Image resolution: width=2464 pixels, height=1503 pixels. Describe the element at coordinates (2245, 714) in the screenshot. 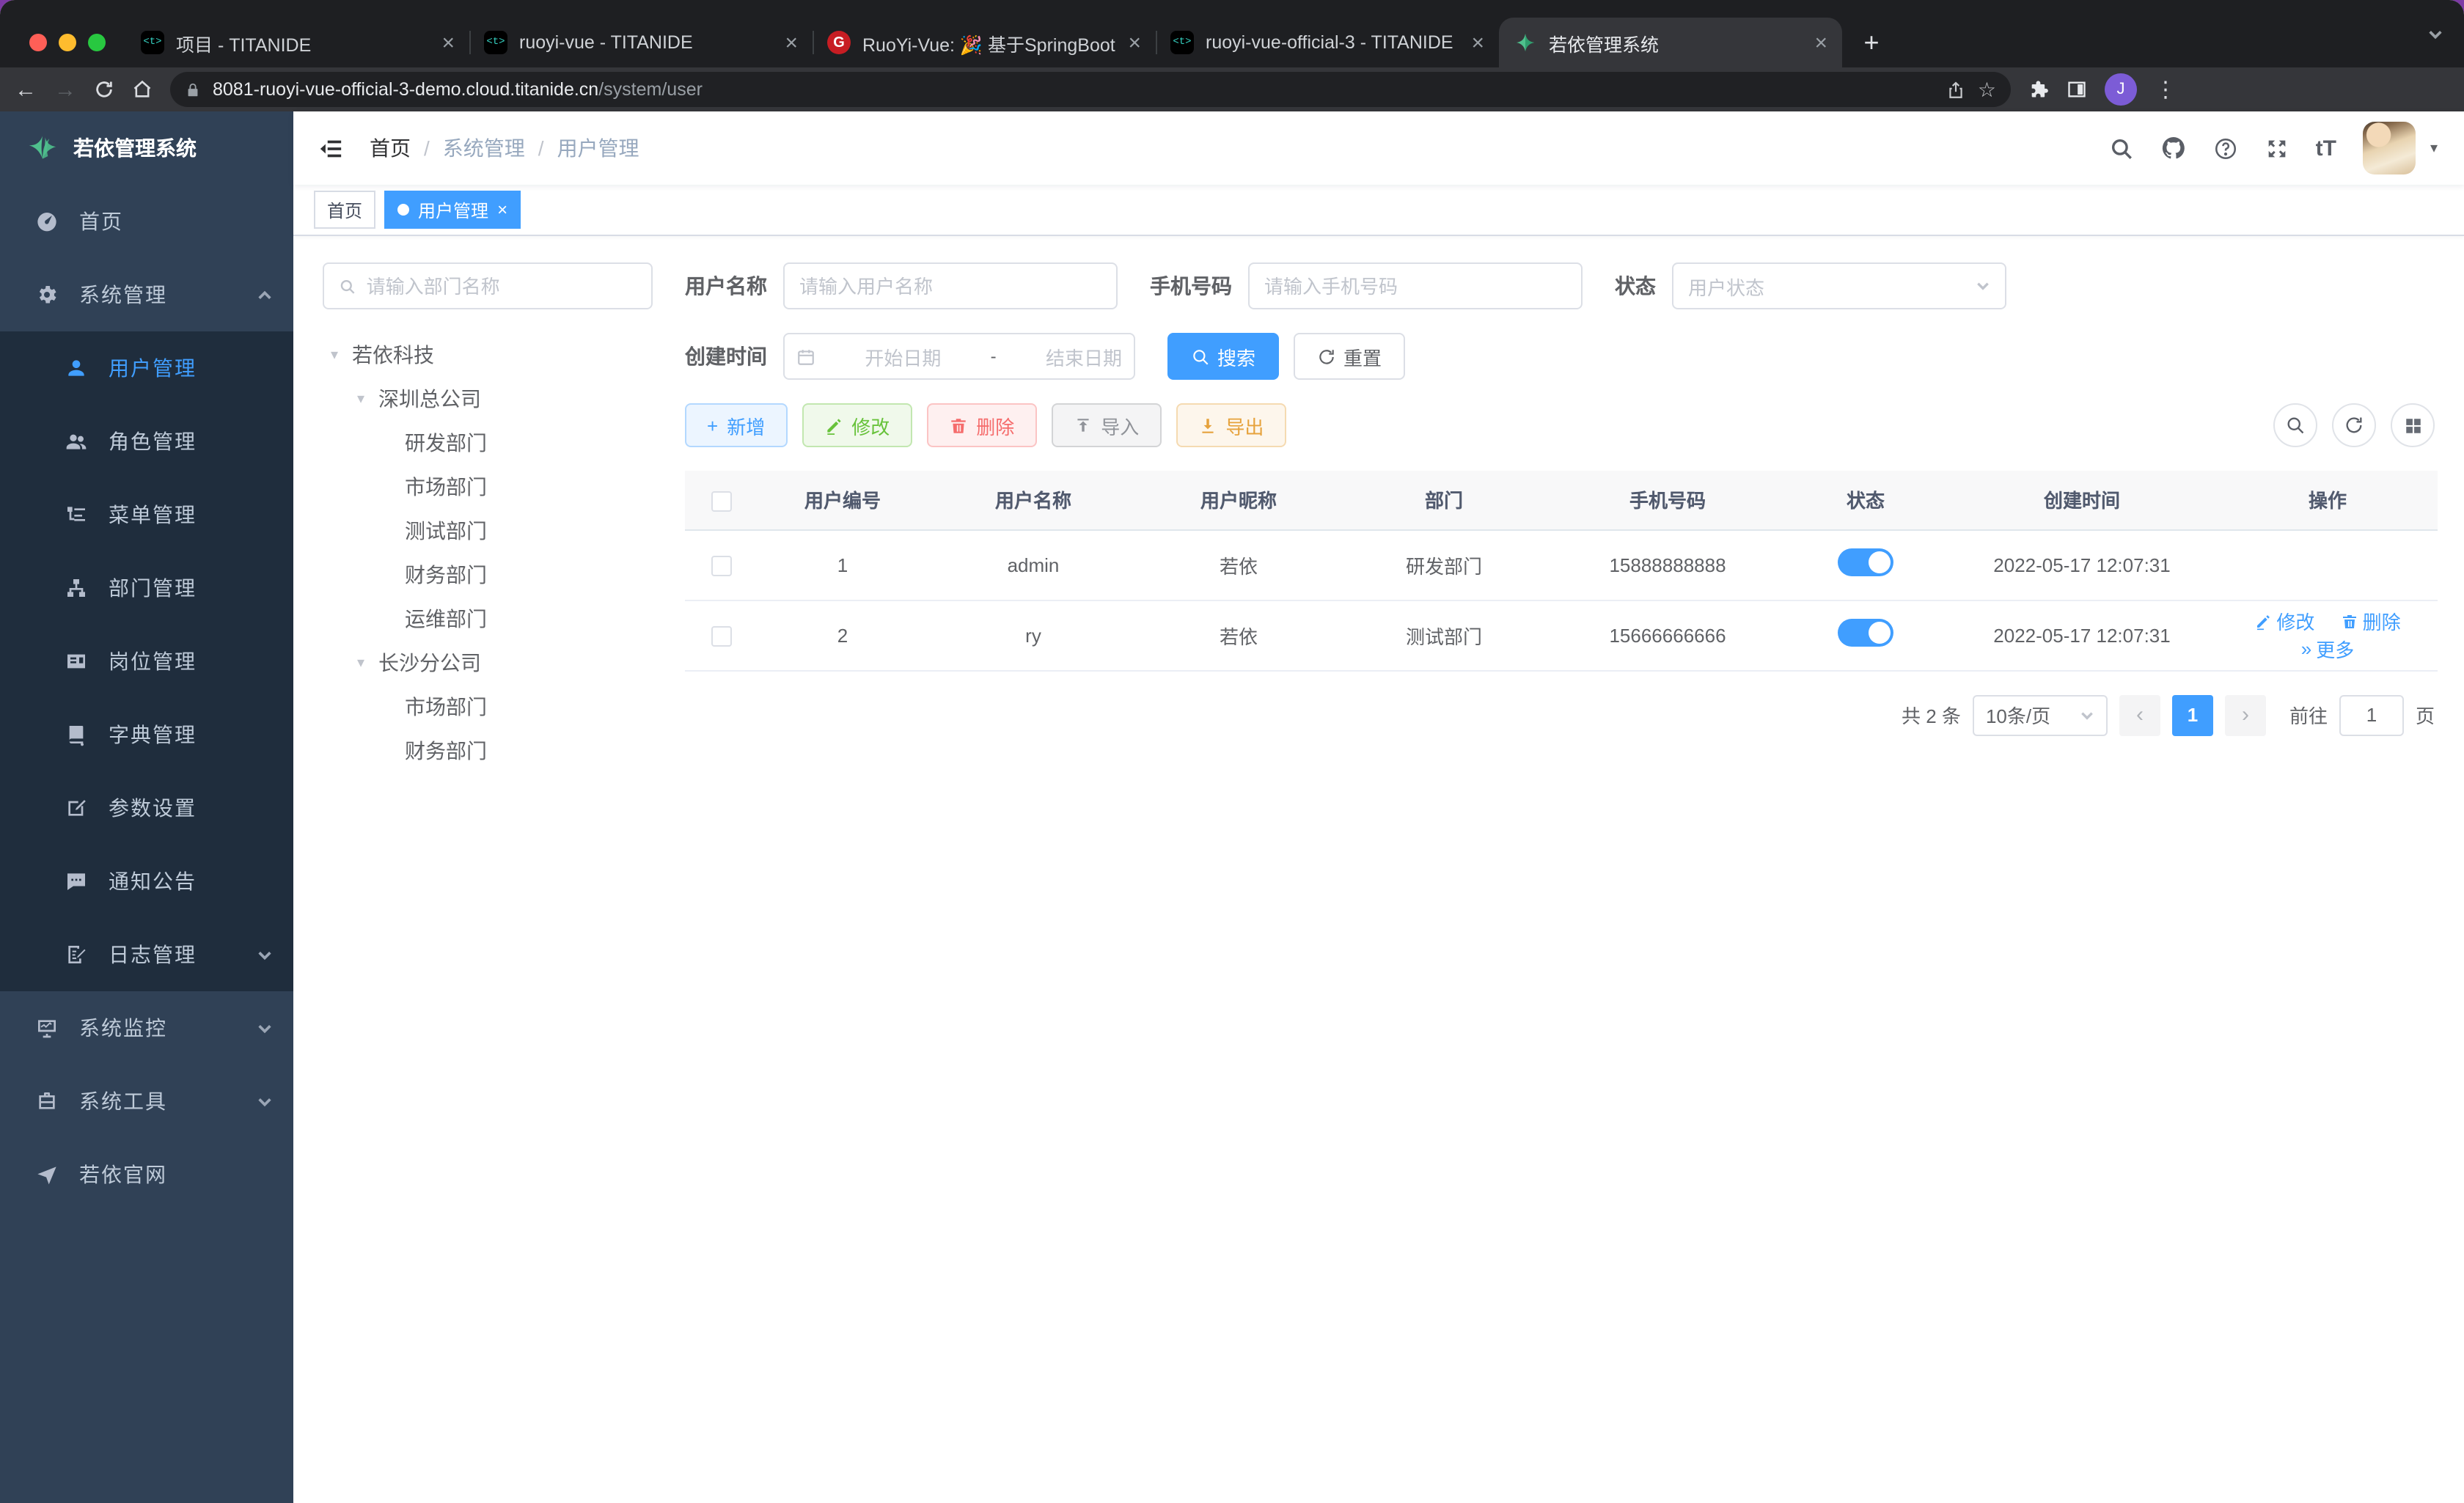

I see `next-page-button: ›` at that location.